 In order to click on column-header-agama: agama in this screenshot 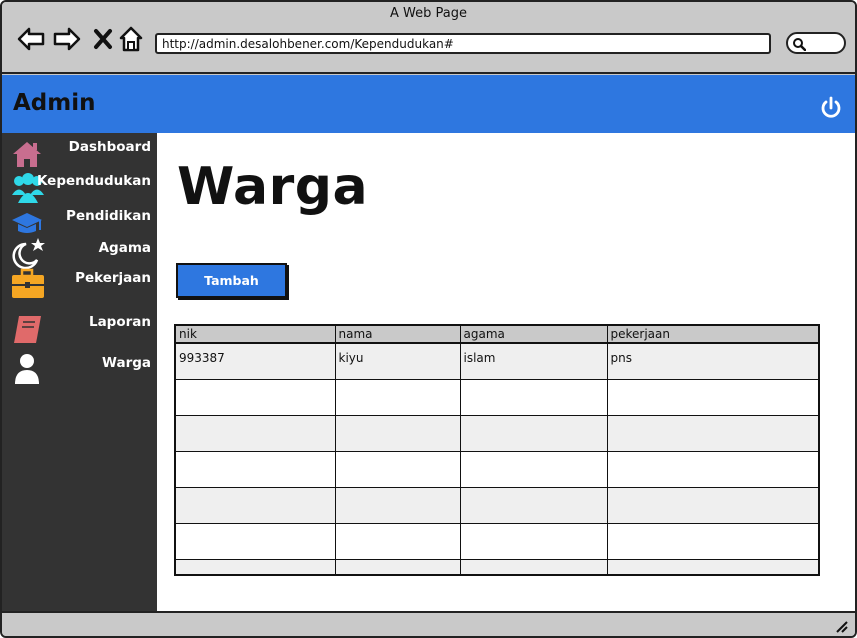, I will do `click(533, 334)`.